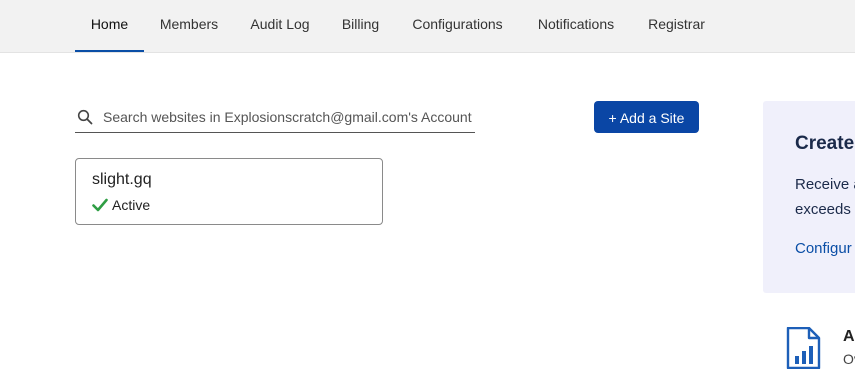 The width and height of the screenshot is (855, 374). What do you see at coordinates (189, 26) in the screenshot?
I see `tab-members: Members` at bounding box center [189, 26].